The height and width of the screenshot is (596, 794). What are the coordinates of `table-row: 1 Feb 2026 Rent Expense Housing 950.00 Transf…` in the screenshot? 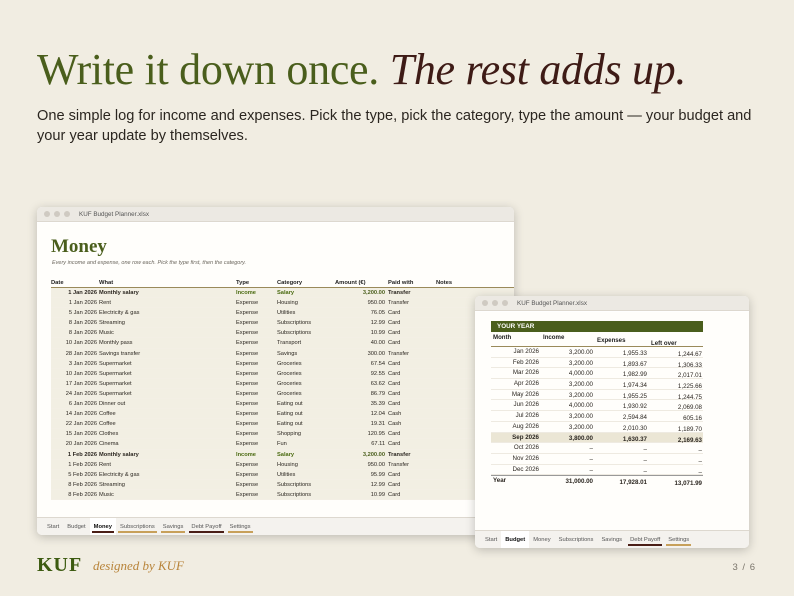 It's located at (282, 464).